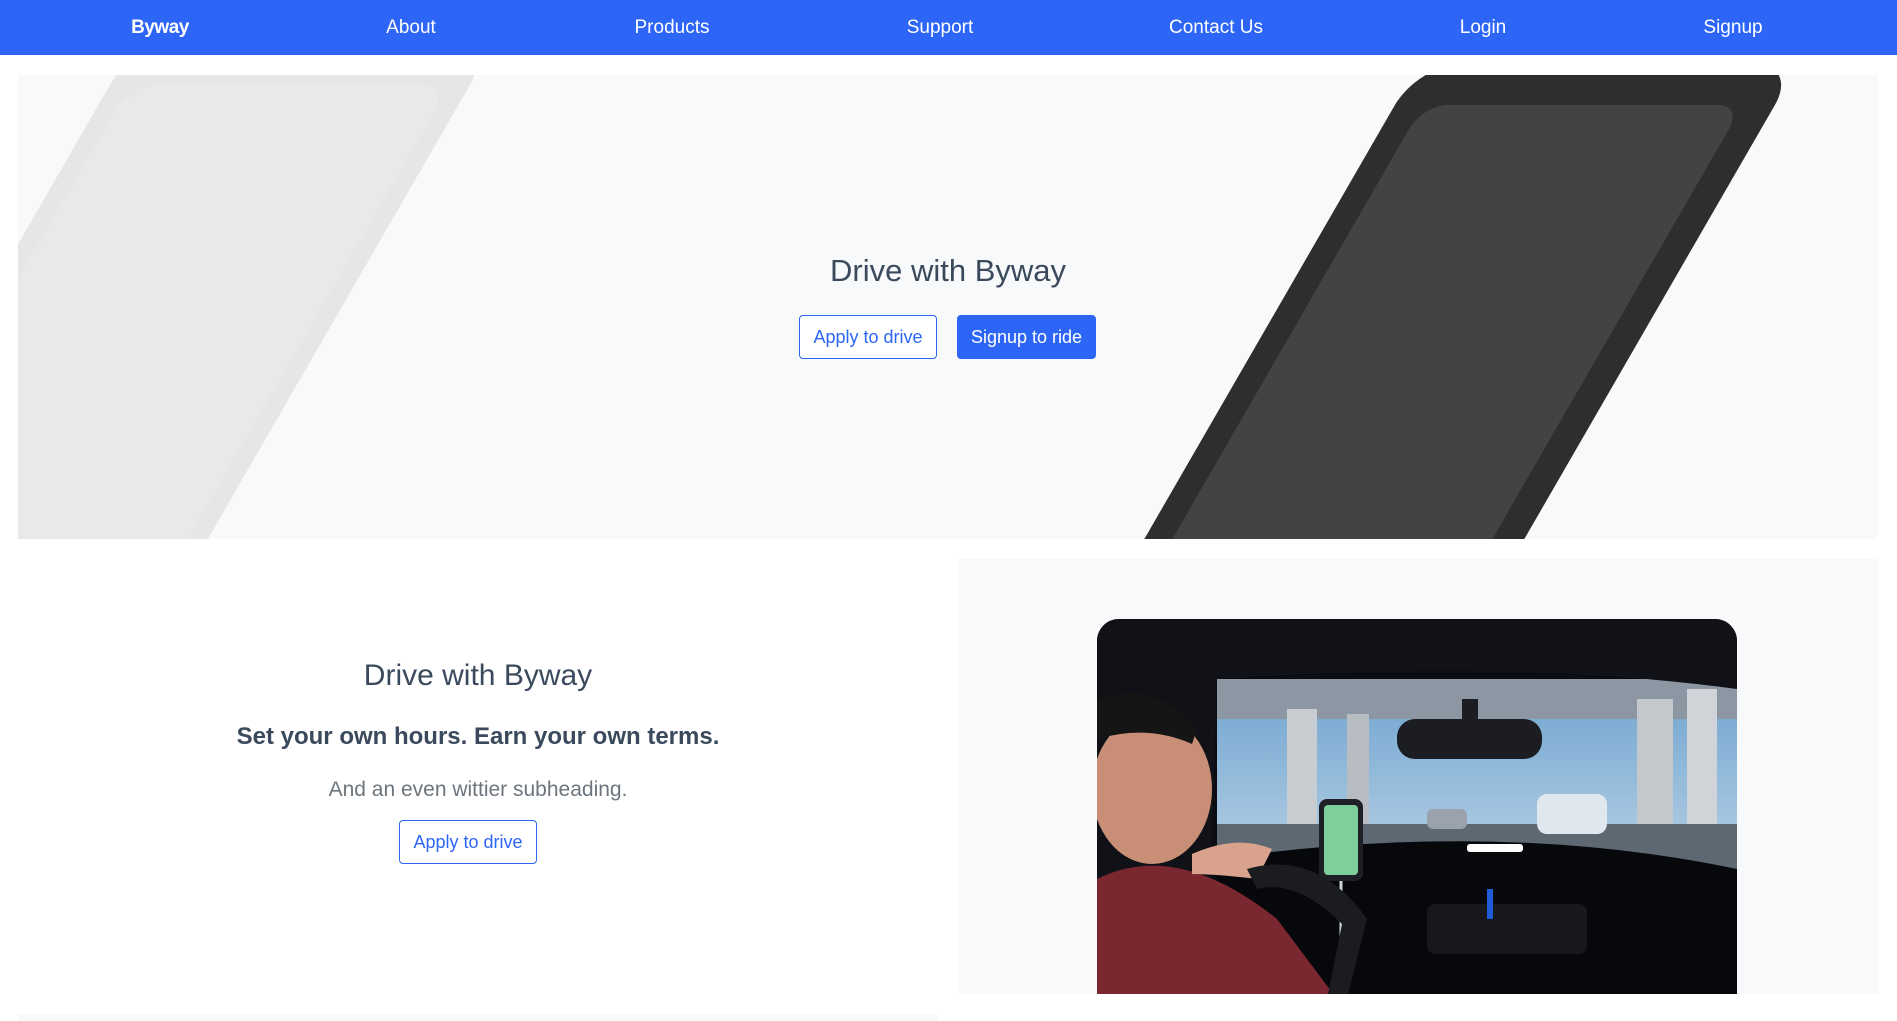 The image size is (1897, 1021). Describe the element at coordinates (411, 27) in the screenshot. I see `nav-link-about: About` at that location.